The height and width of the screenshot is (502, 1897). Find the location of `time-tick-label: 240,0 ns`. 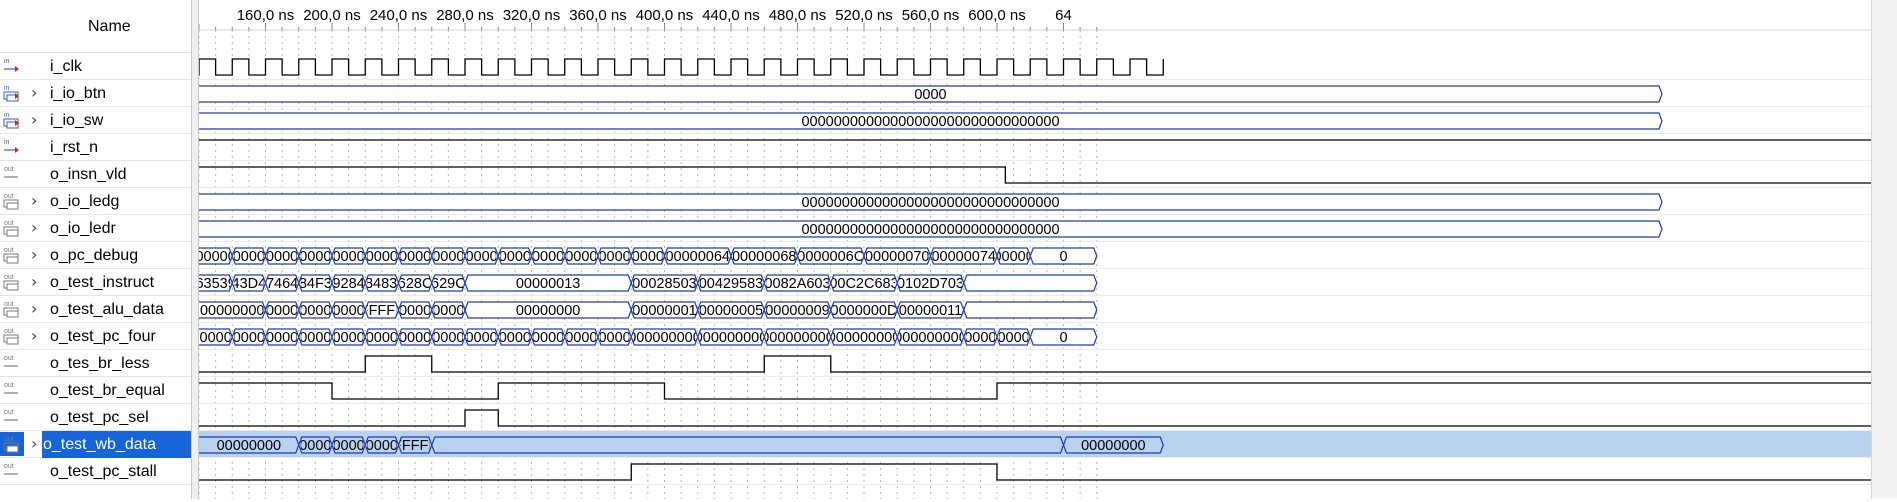

time-tick-label: 240,0 ns is located at coordinates (399, 15).